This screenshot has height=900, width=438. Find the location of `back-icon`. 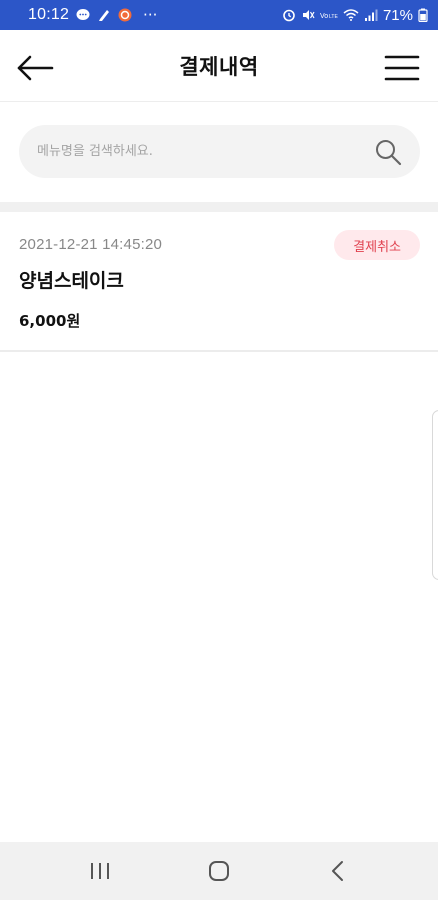

back-icon is located at coordinates (338, 871).